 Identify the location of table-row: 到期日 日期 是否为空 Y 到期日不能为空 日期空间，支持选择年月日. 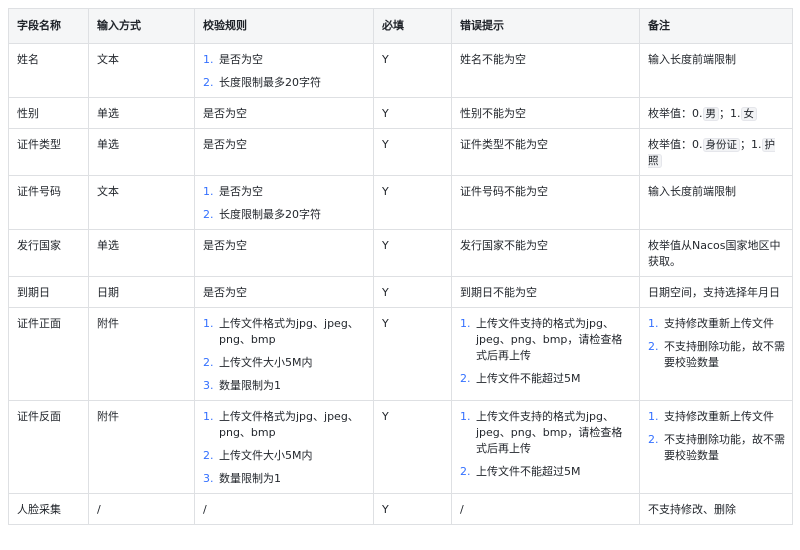
(400, 292).